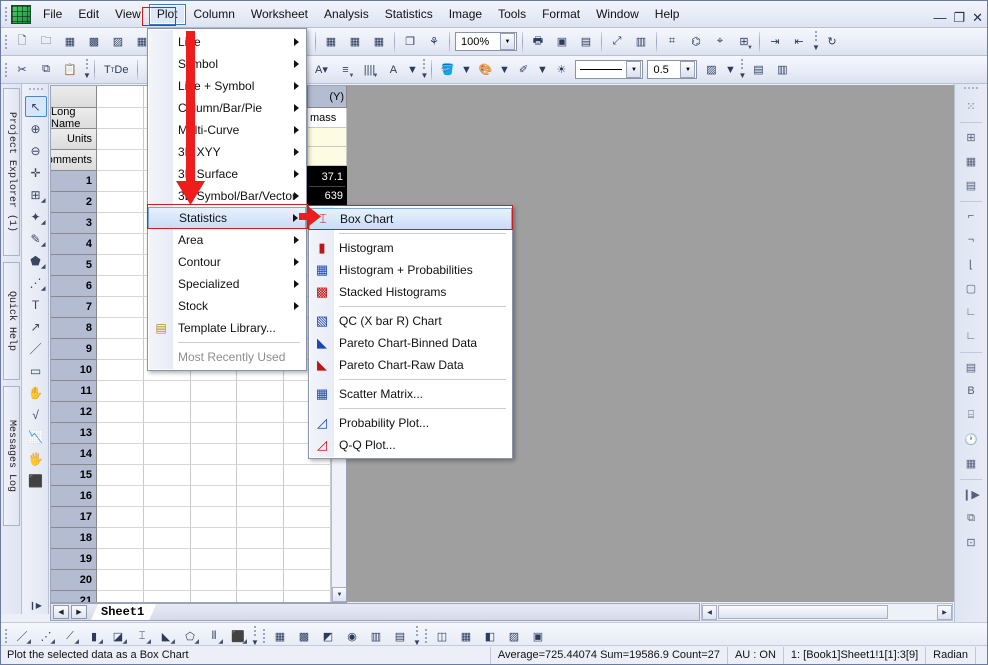 This screenshot has width=988, height=665. What do you see at coordinates (36, 304) in the screenshot?
I see `text-tool: T` at bounding box center [36, 304].